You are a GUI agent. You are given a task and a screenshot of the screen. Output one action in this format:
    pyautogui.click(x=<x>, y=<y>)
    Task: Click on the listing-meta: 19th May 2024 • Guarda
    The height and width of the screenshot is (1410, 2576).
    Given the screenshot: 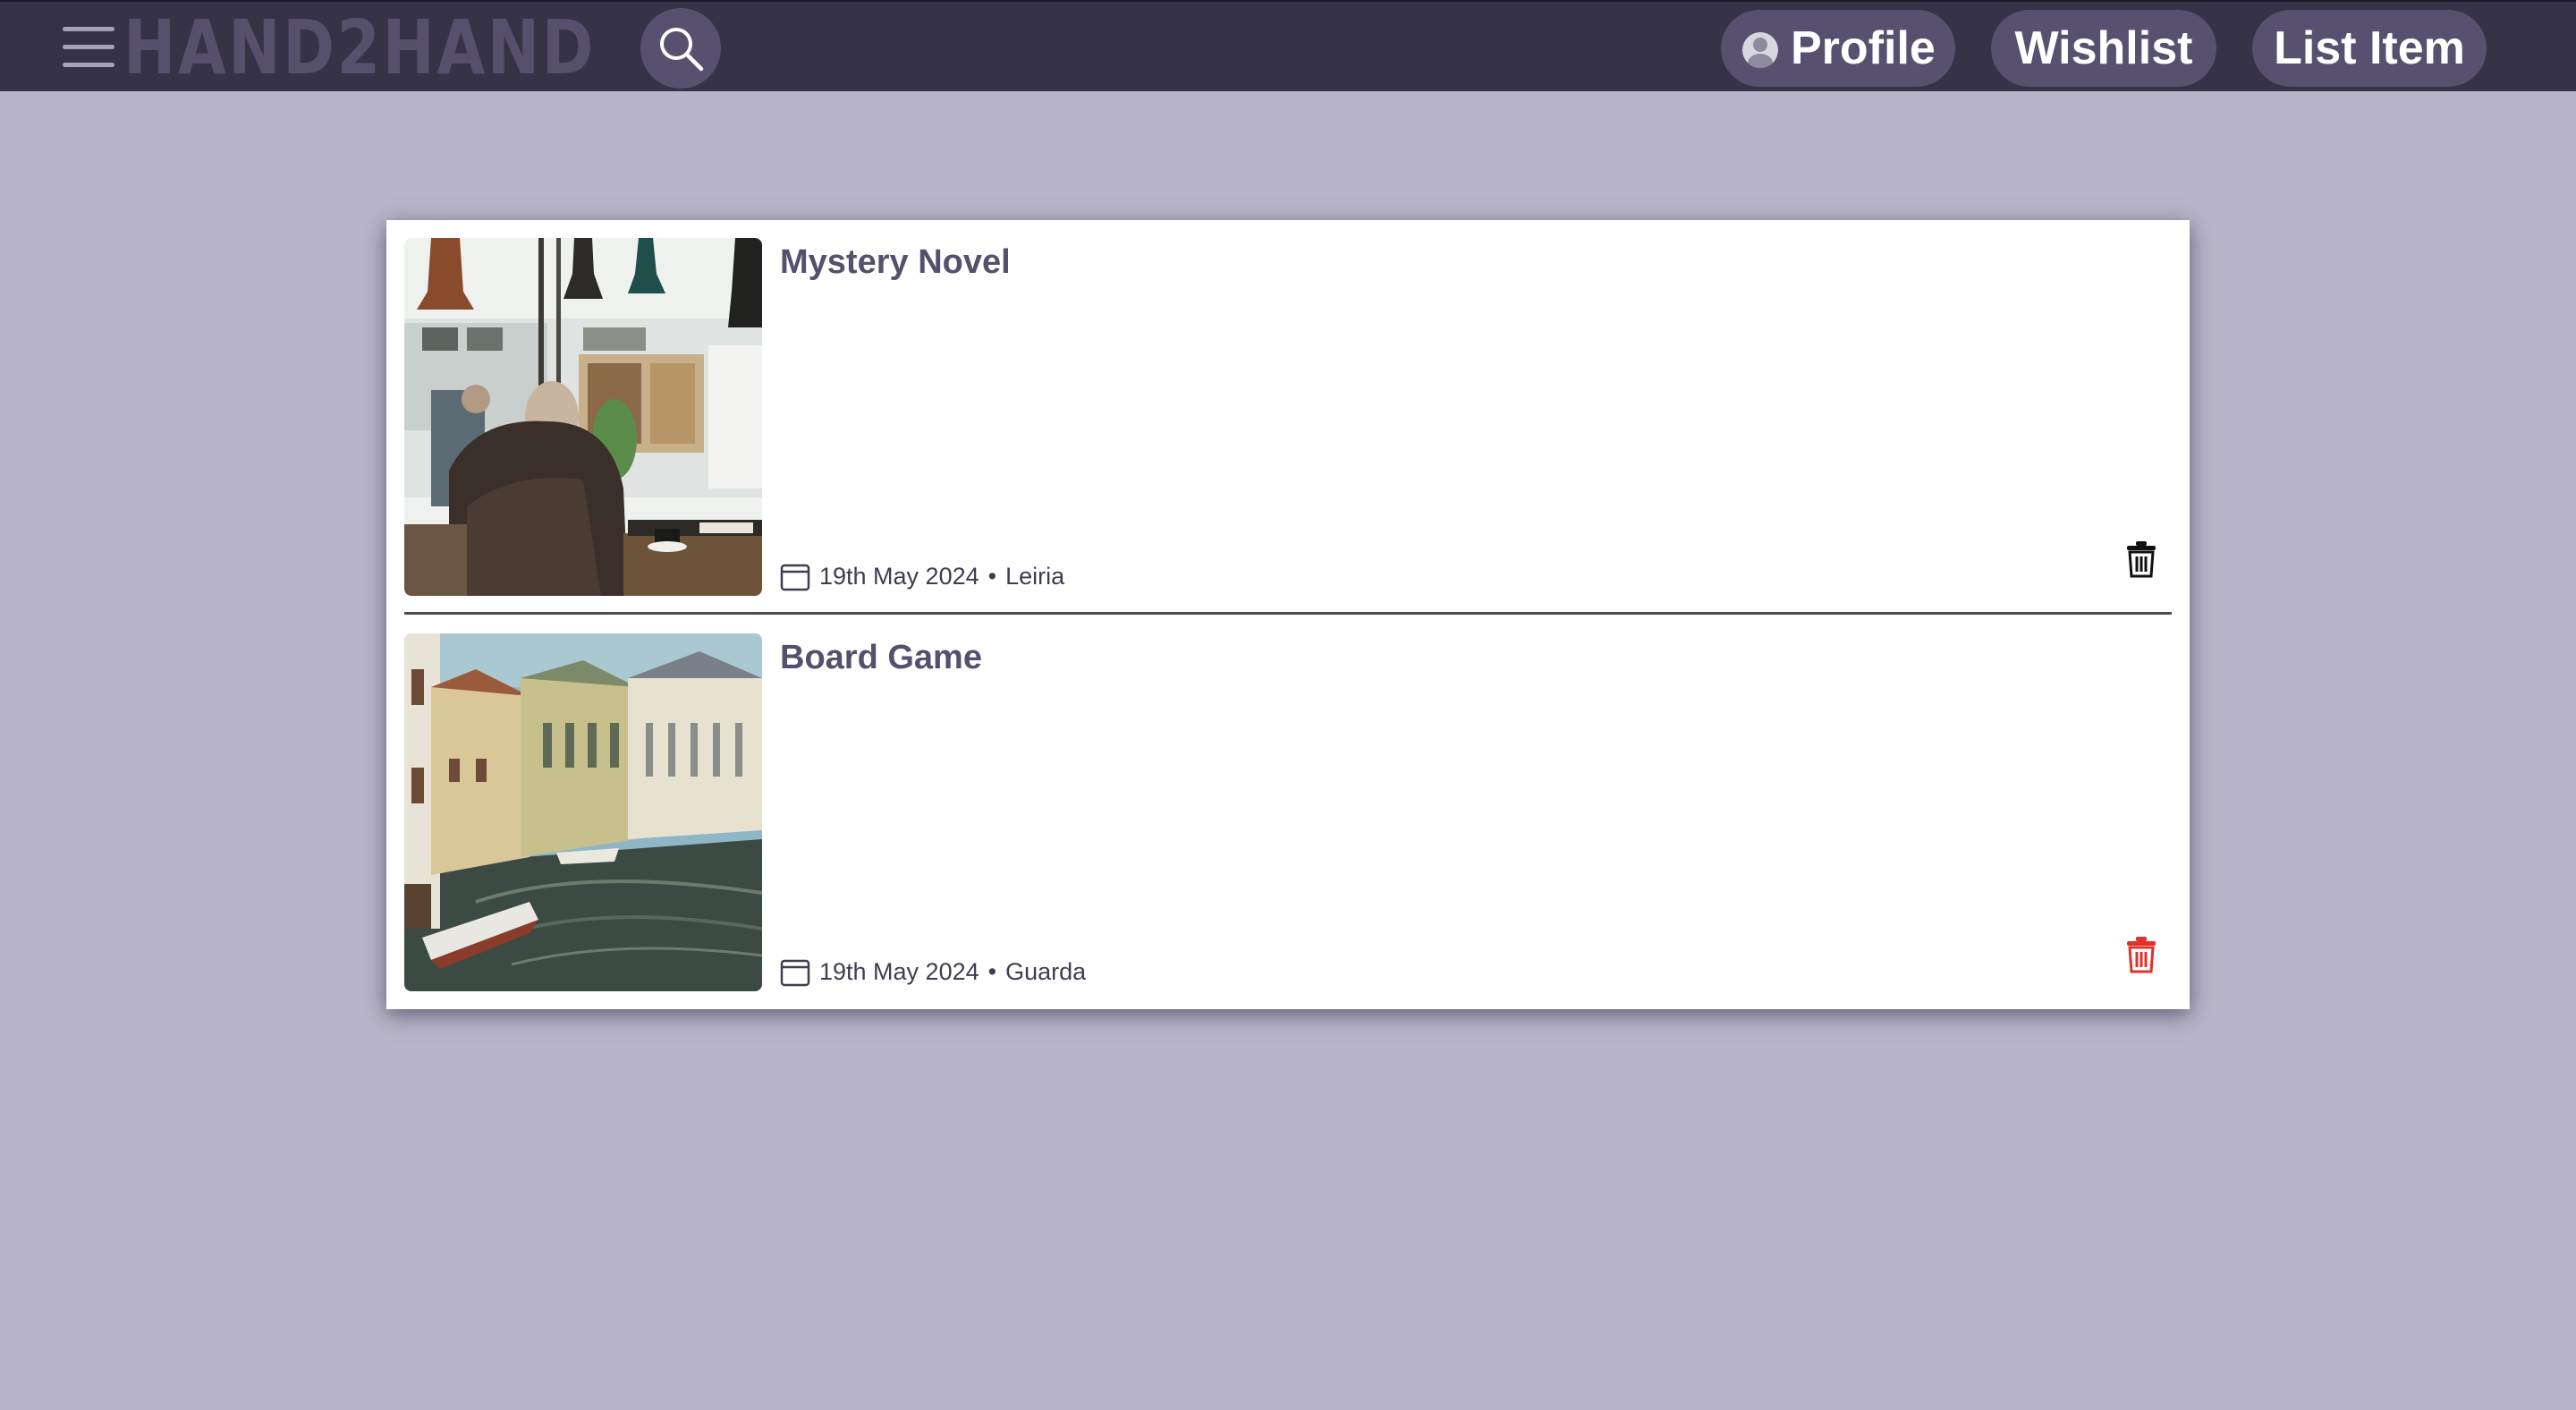 What is the action you would take?
    pyautogui.click(x=933, y=972)
    